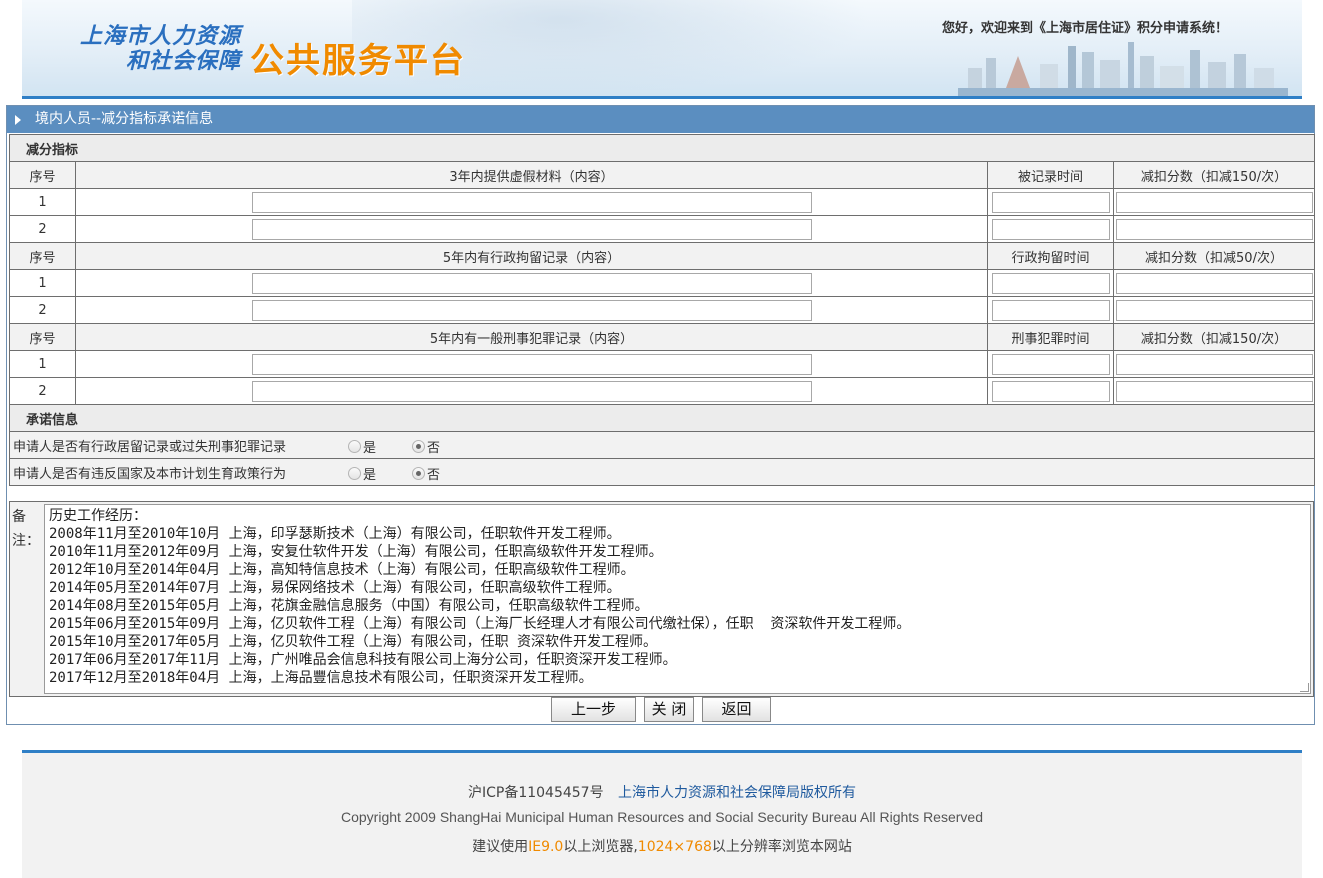 This screenshot has height=878, width=1323. Describe the element at coordinates (531, 256) in the screenshot. I see `content-header: 5年内有行政拘留记录（内容）` at that location.